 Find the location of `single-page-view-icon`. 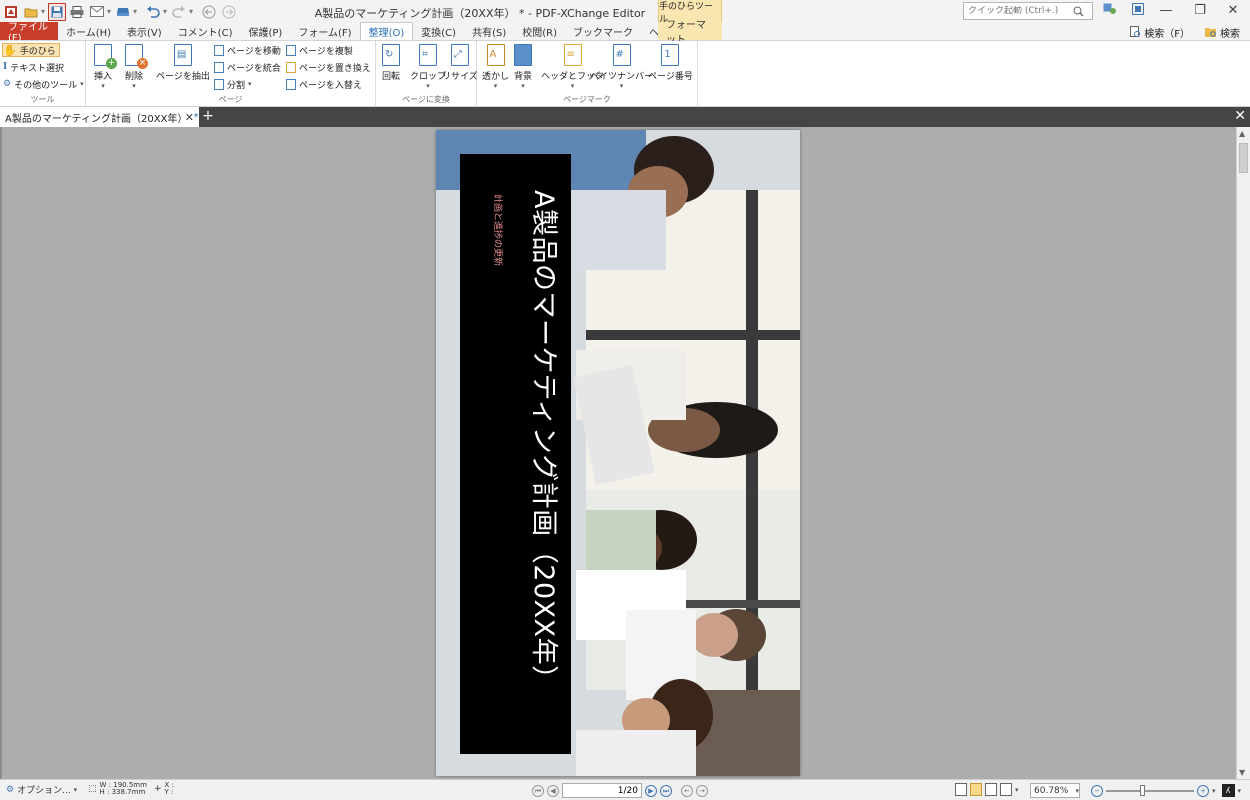

single-page-view-icon is located at coordinates (961, 789).